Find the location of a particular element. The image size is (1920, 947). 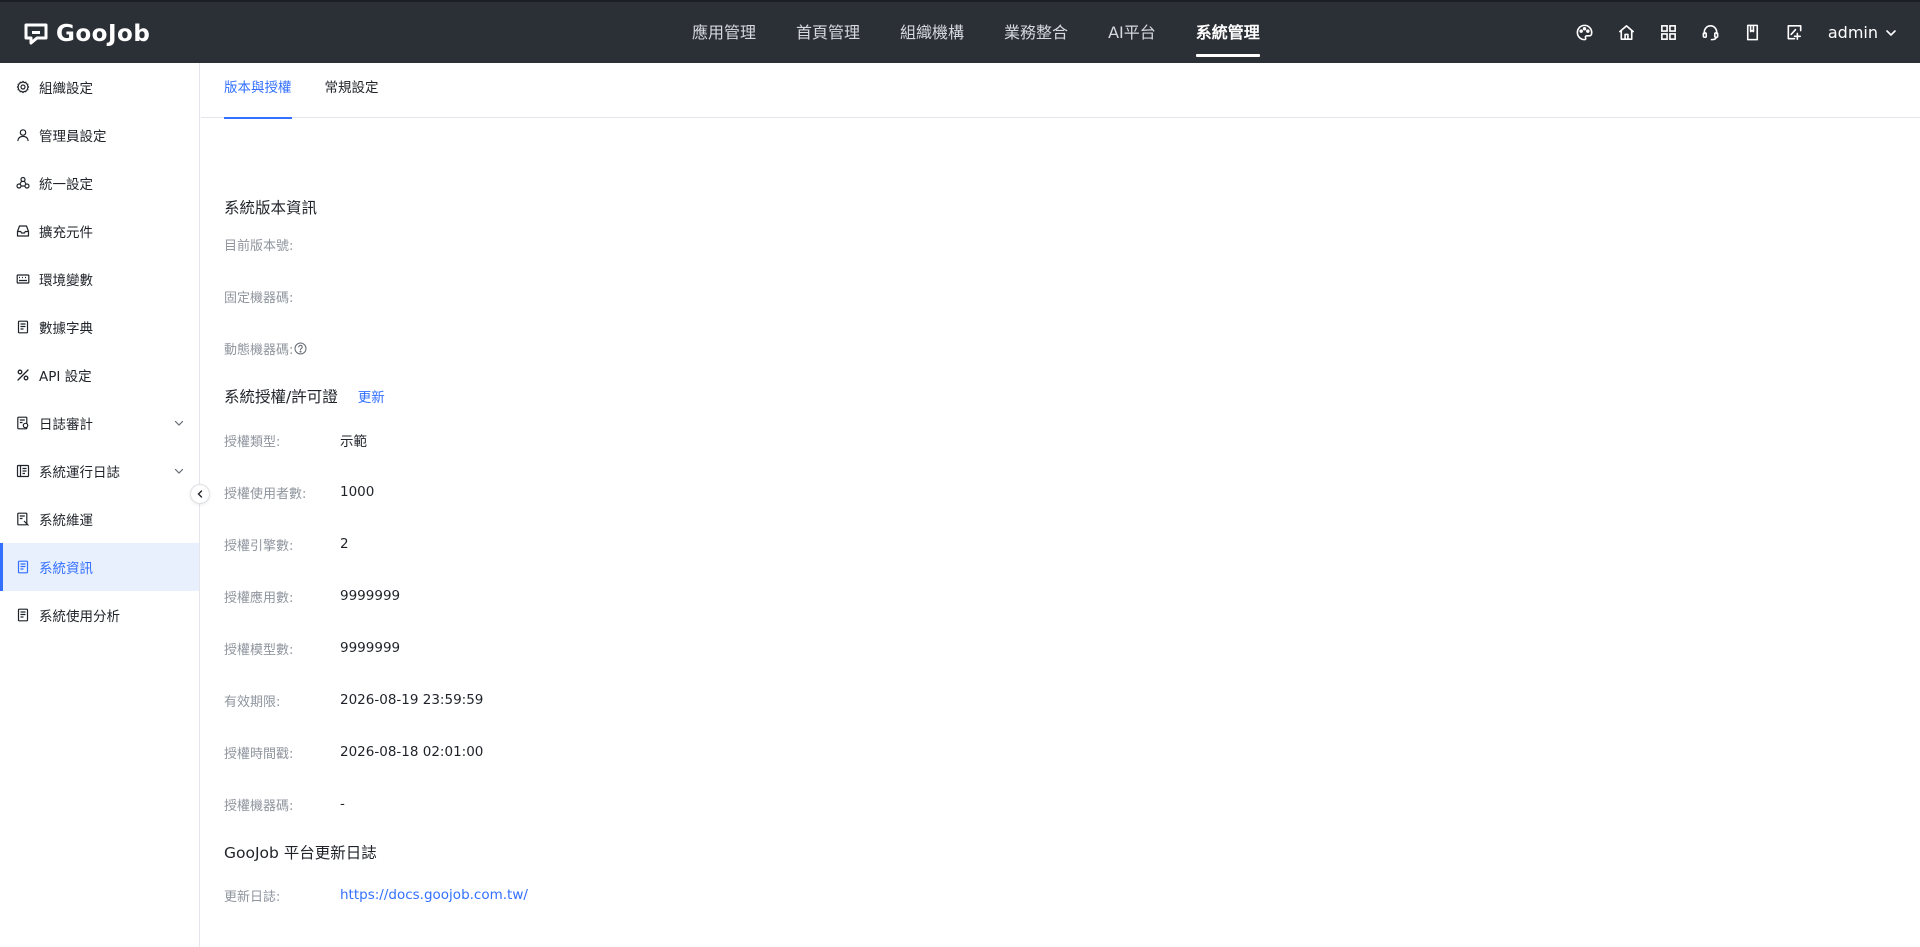

sidebar-item-log-audit: 日誌審計 is located at coordinates (99, 423).